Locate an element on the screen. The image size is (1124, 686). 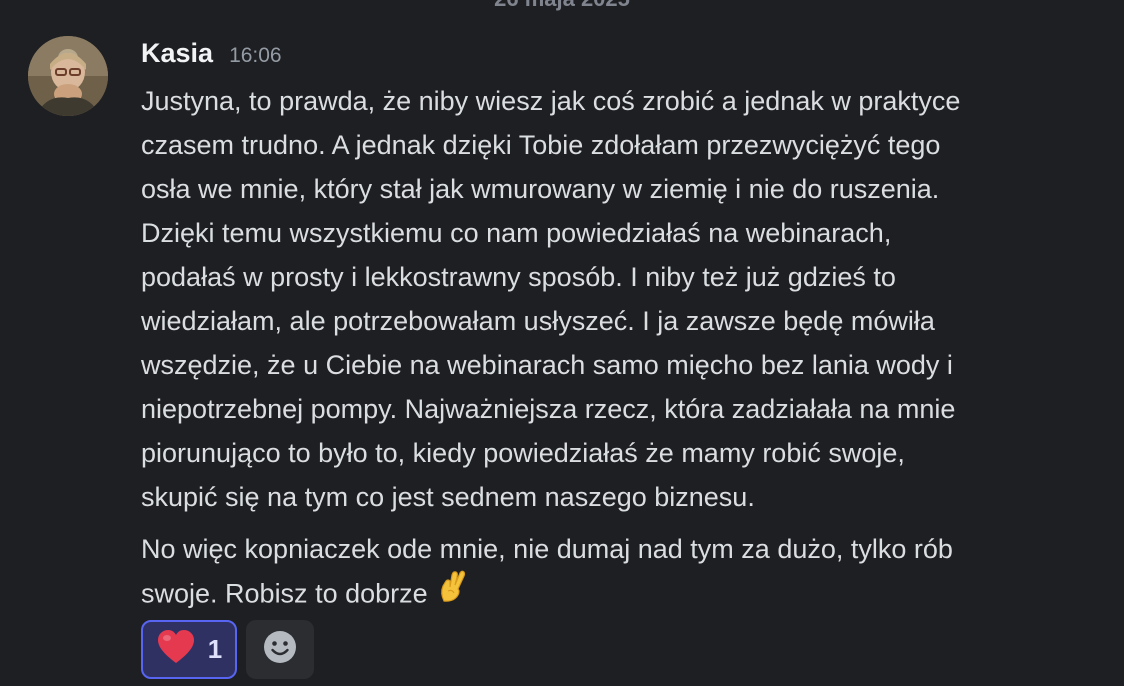
avatar-photo is located at coordinates (68, 76).